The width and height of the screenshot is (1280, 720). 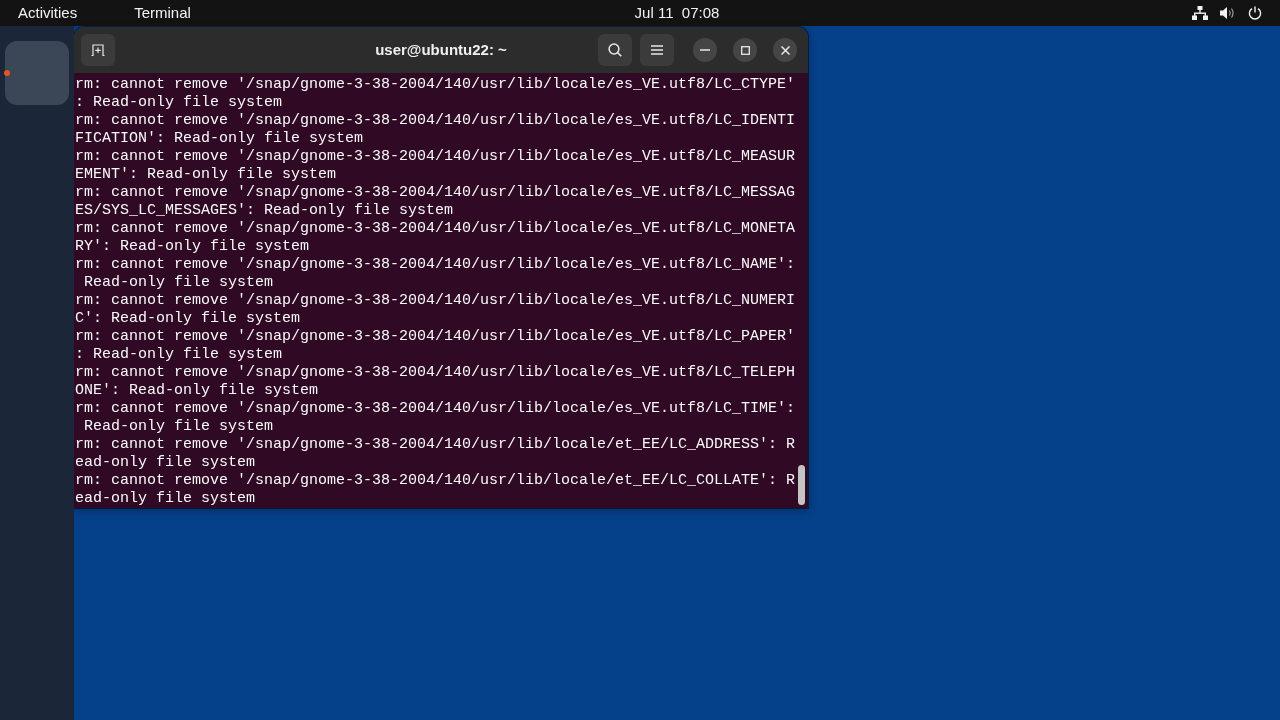 What do you see at coordinates (206, 175) in the screenshot?
I see `terminal-output-line: EMENT': Read-only file system` at bounding box center [206, 175].